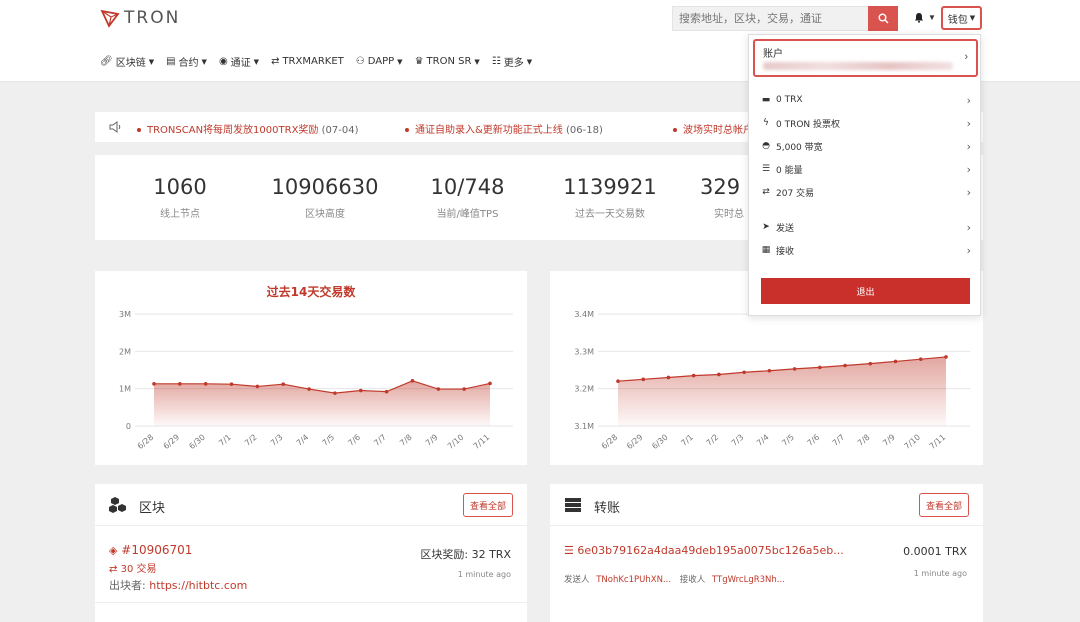 Image resolution: width=1080 pixels, height=622 pixels. What do you see at coordinates (157, 550) in the screenshot?
I see `block-number: #10906701` at bounding box center [157, 550].